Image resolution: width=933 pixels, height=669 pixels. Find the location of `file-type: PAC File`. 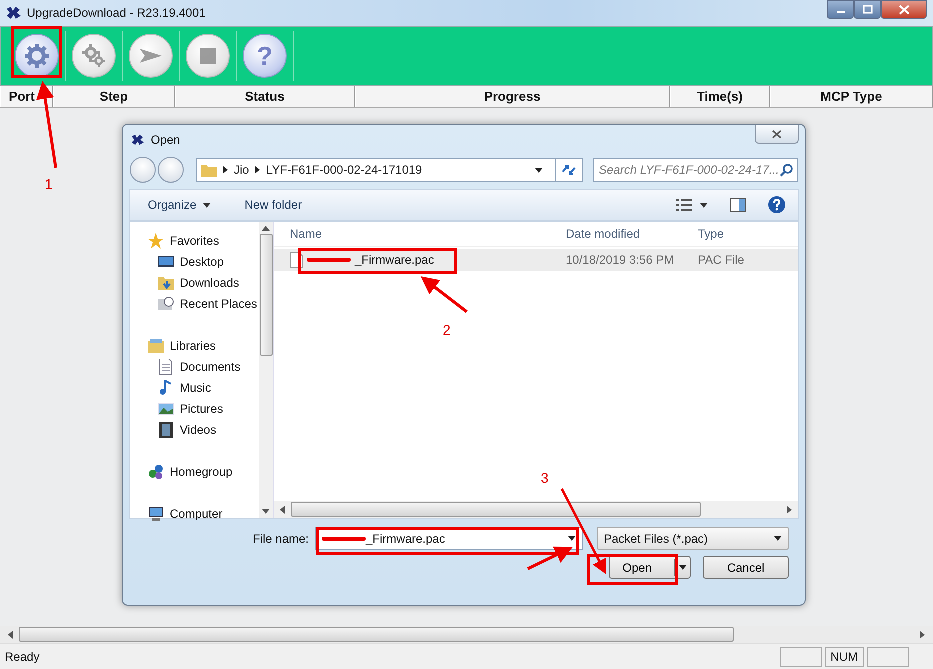

file-type: PAC File is located at coordinates (721, 260).